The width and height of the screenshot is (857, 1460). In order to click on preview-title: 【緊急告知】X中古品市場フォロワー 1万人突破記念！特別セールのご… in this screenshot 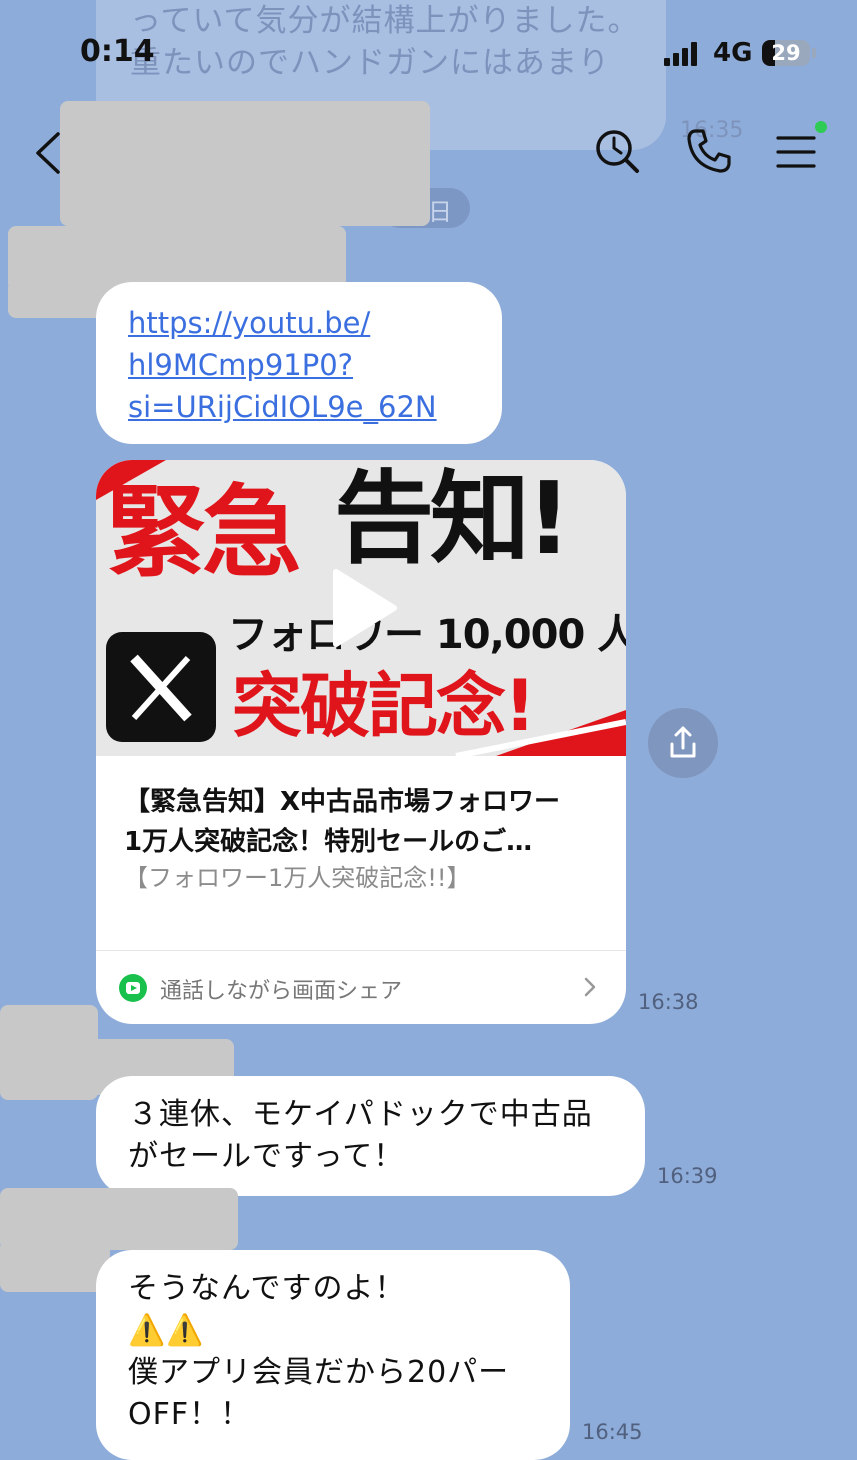, I will do `click(364, 822)`.